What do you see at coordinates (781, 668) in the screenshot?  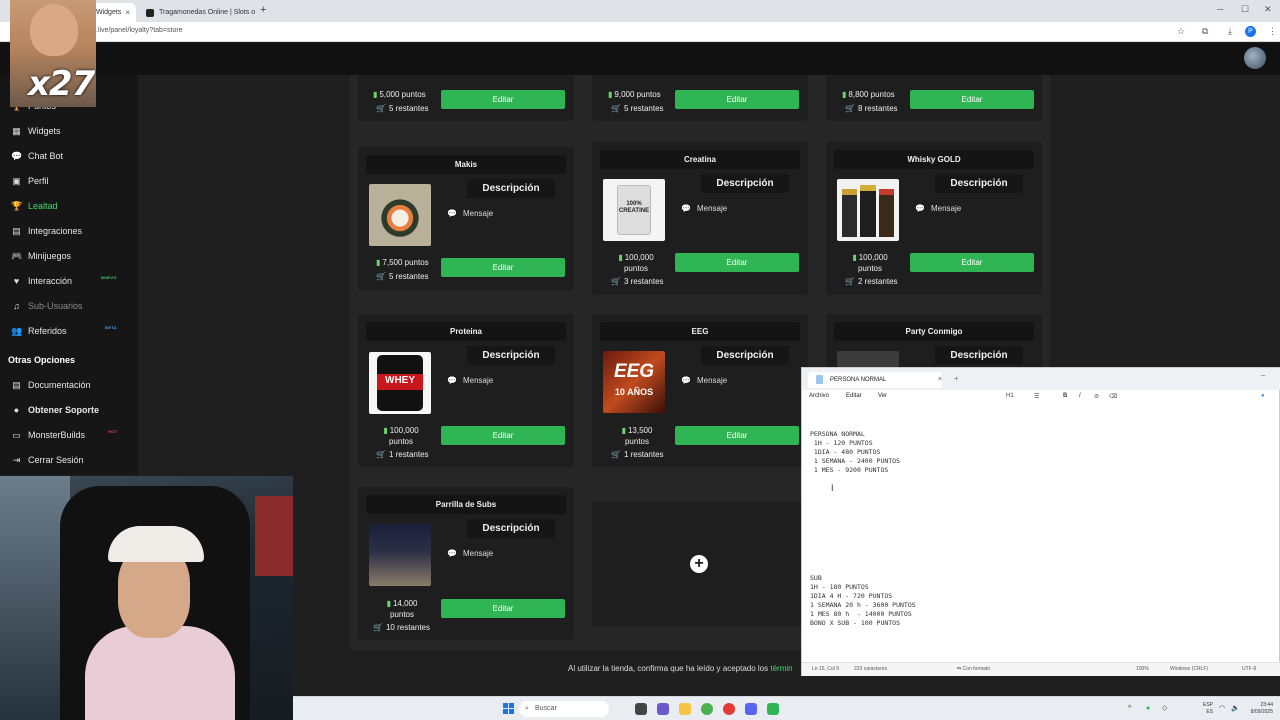 I see `terms-link: términ` at bounding box center [781, 668].